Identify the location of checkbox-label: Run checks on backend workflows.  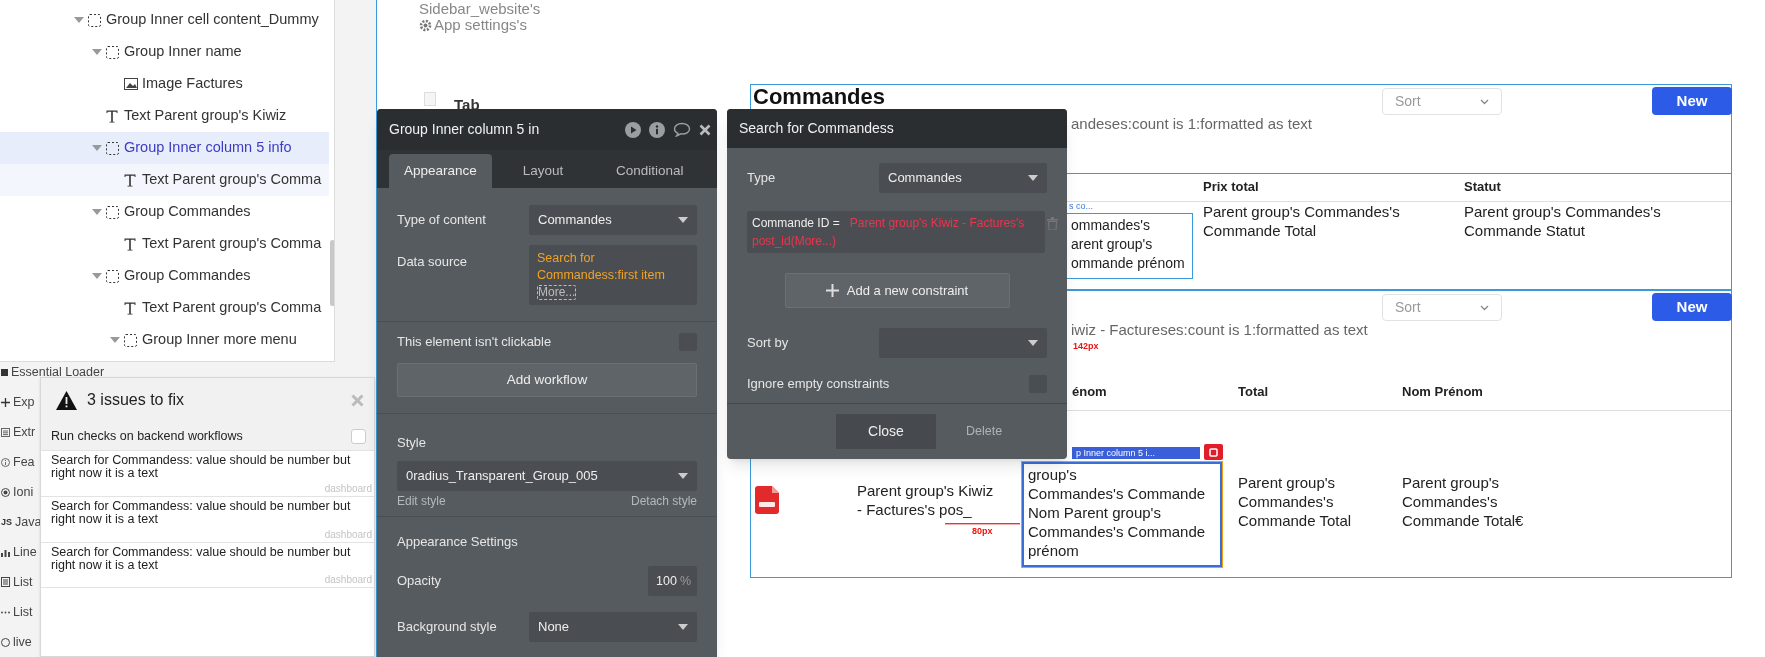
(147, 436).